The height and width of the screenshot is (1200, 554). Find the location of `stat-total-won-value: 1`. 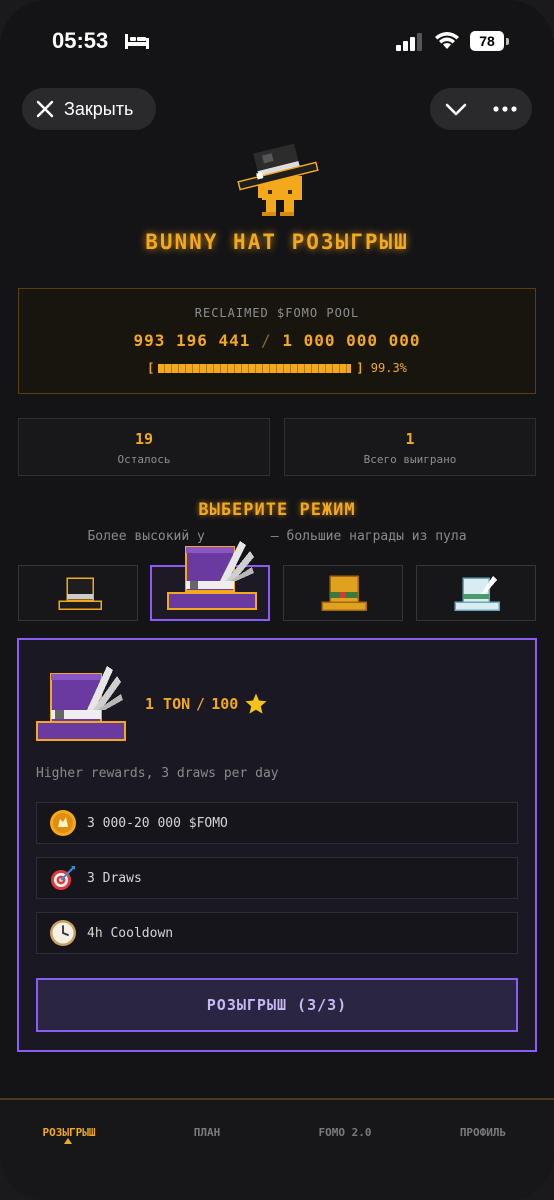

stat-total-won-value: 1 is located at coordinates (410, 439).